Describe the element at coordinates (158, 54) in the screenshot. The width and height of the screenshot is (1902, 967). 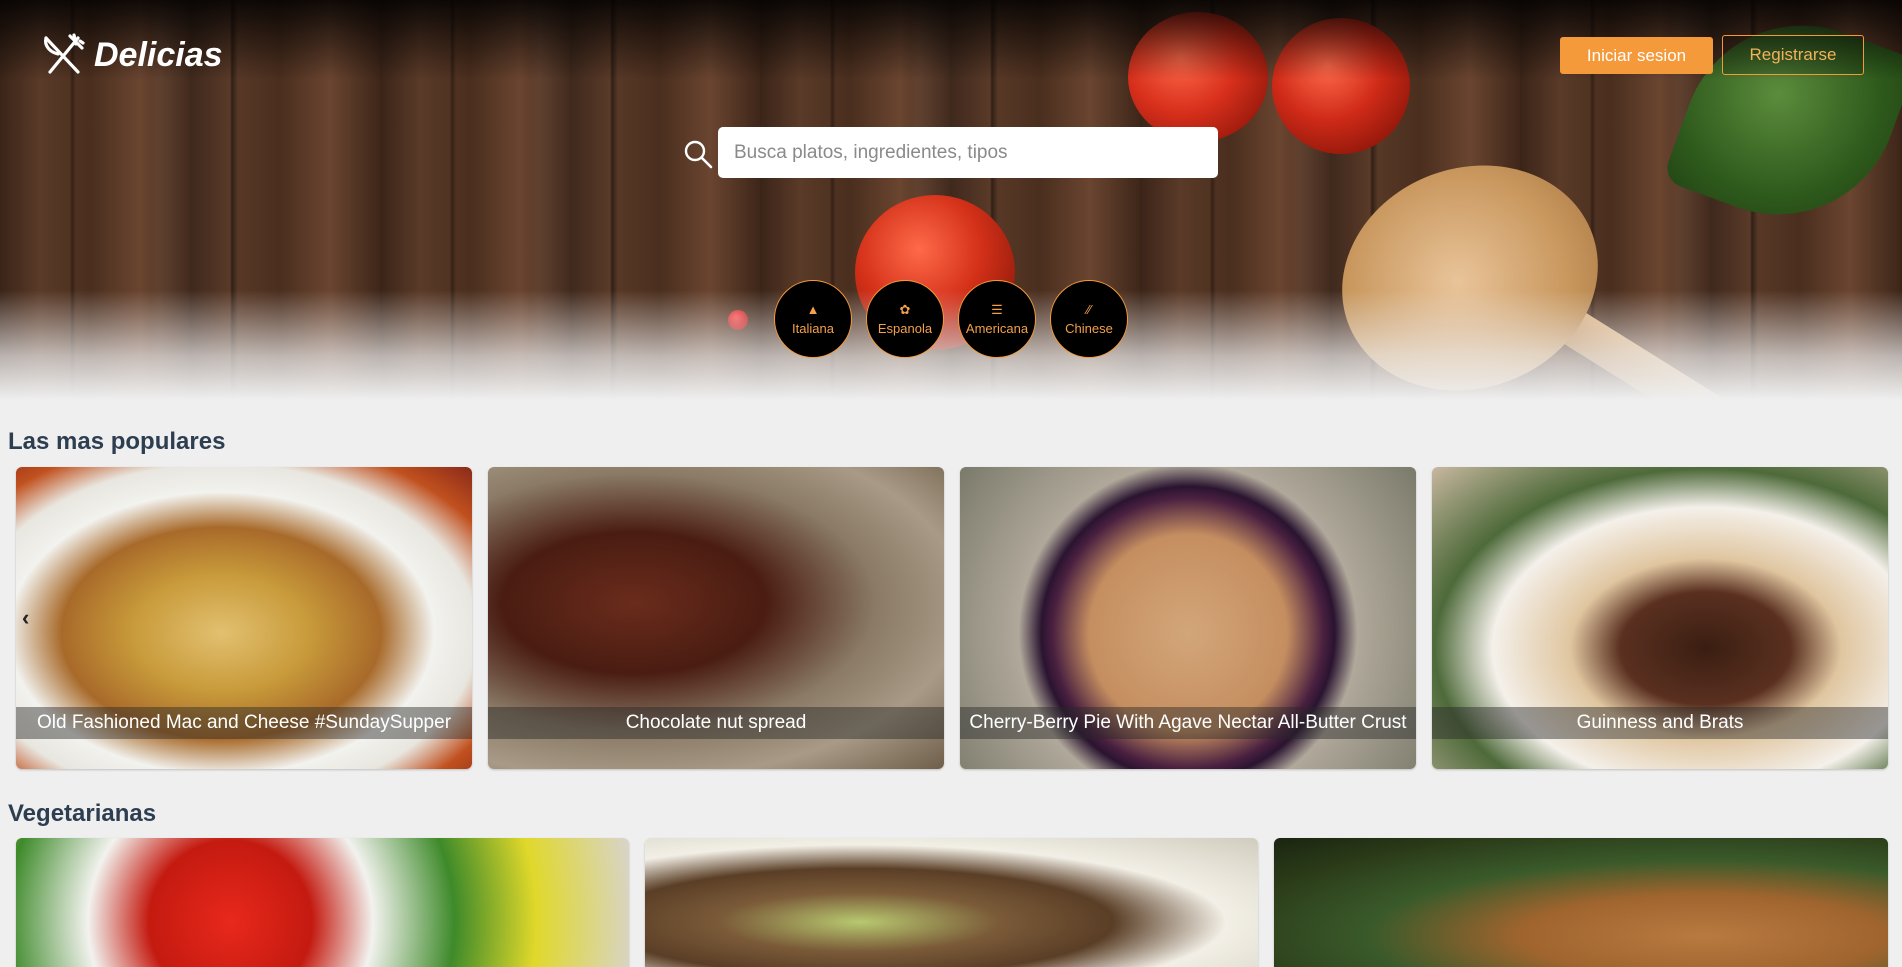
I see `brand-name: Delicias` at that location.